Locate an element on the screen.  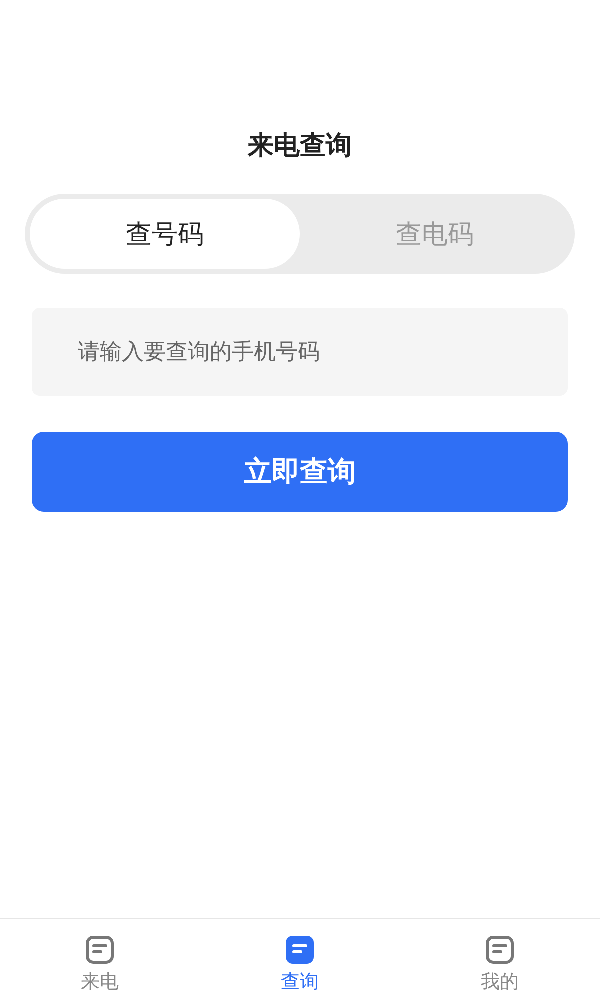
nav-label: 查询 is located at coordinates (300, 983).